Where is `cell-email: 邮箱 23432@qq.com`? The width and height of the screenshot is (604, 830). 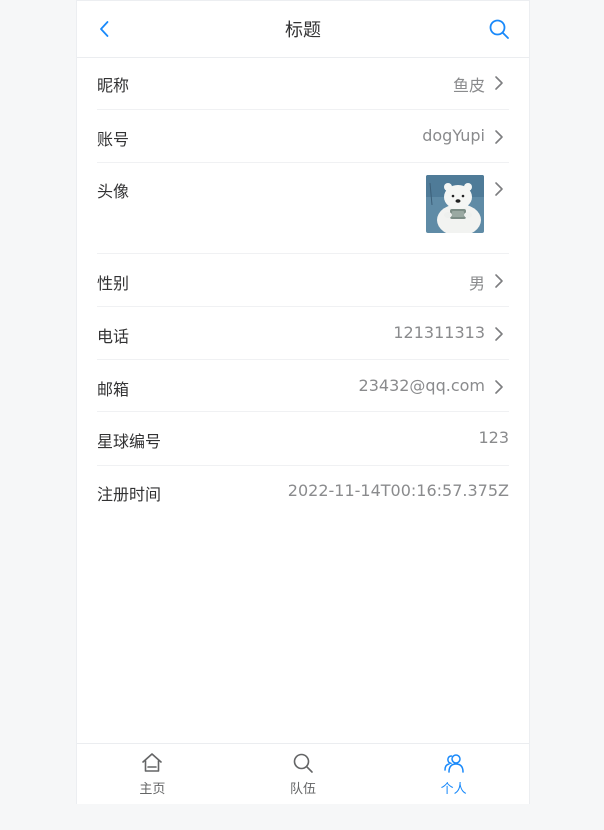
cell-email: 邮箱 23432@qq.com is located at coordinates (303, 386).